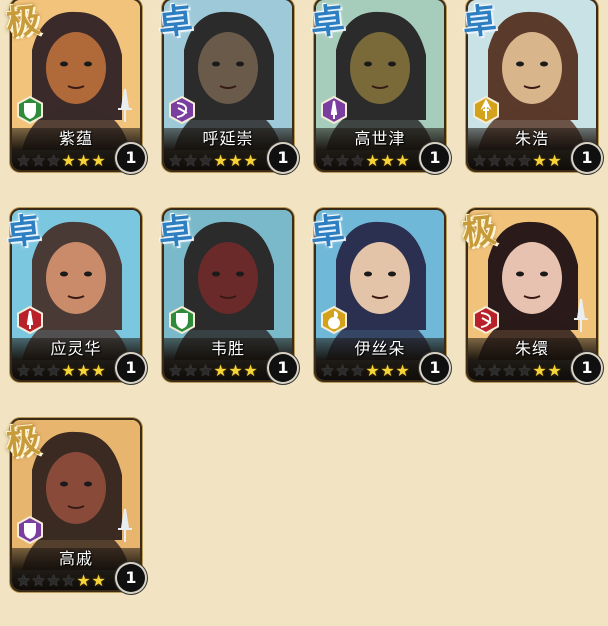 Image resolution: width=608 pixels, height=626 pixels. What do you see at coordinates (378, 92) in the screenshot?
I see `hero-card: 高世津 ★★★★★★ 卓 1` at bounding box center [378, 92].